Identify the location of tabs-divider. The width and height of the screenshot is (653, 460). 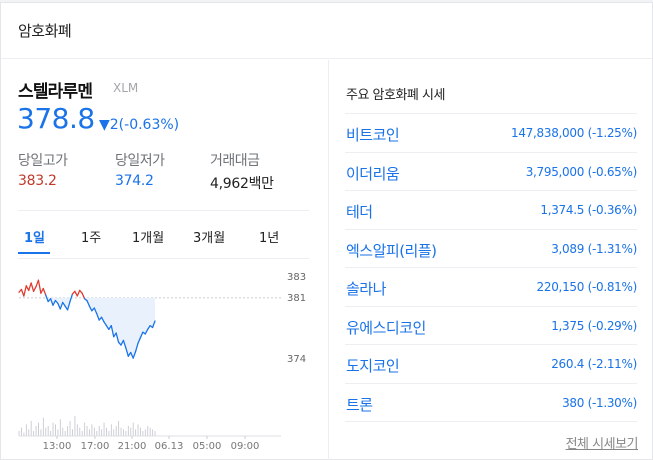
(163, 258).